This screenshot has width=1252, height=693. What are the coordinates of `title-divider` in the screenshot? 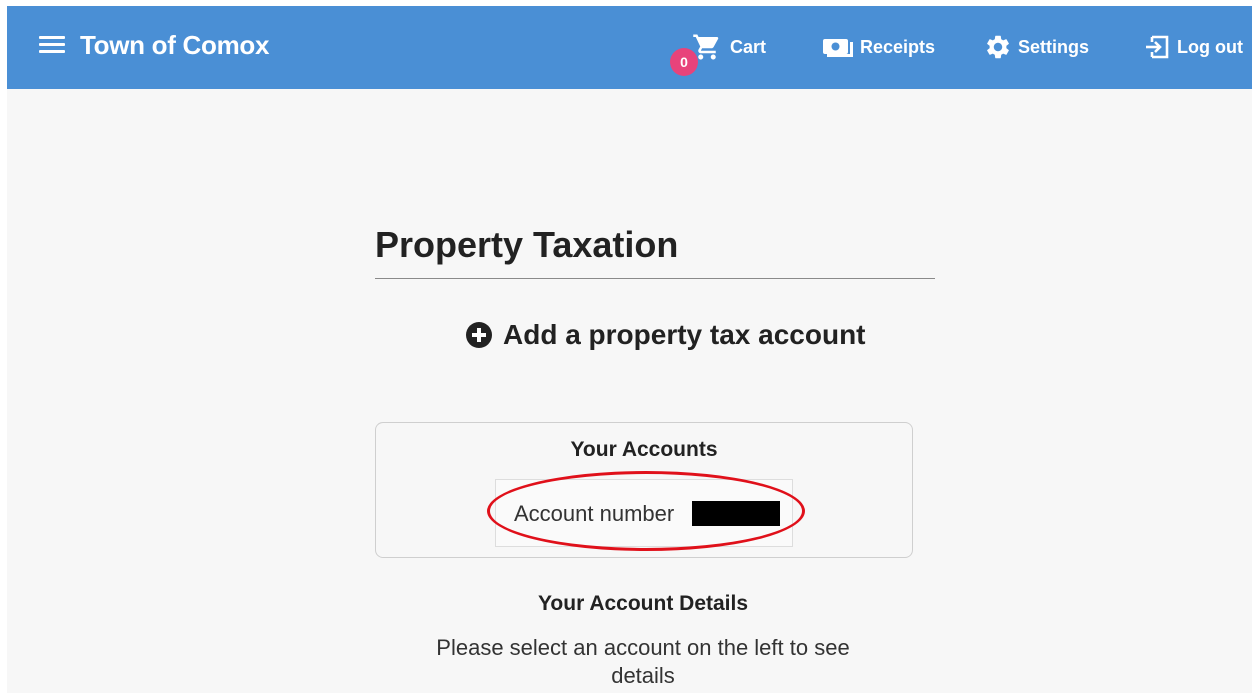 It's located at (655, 278).